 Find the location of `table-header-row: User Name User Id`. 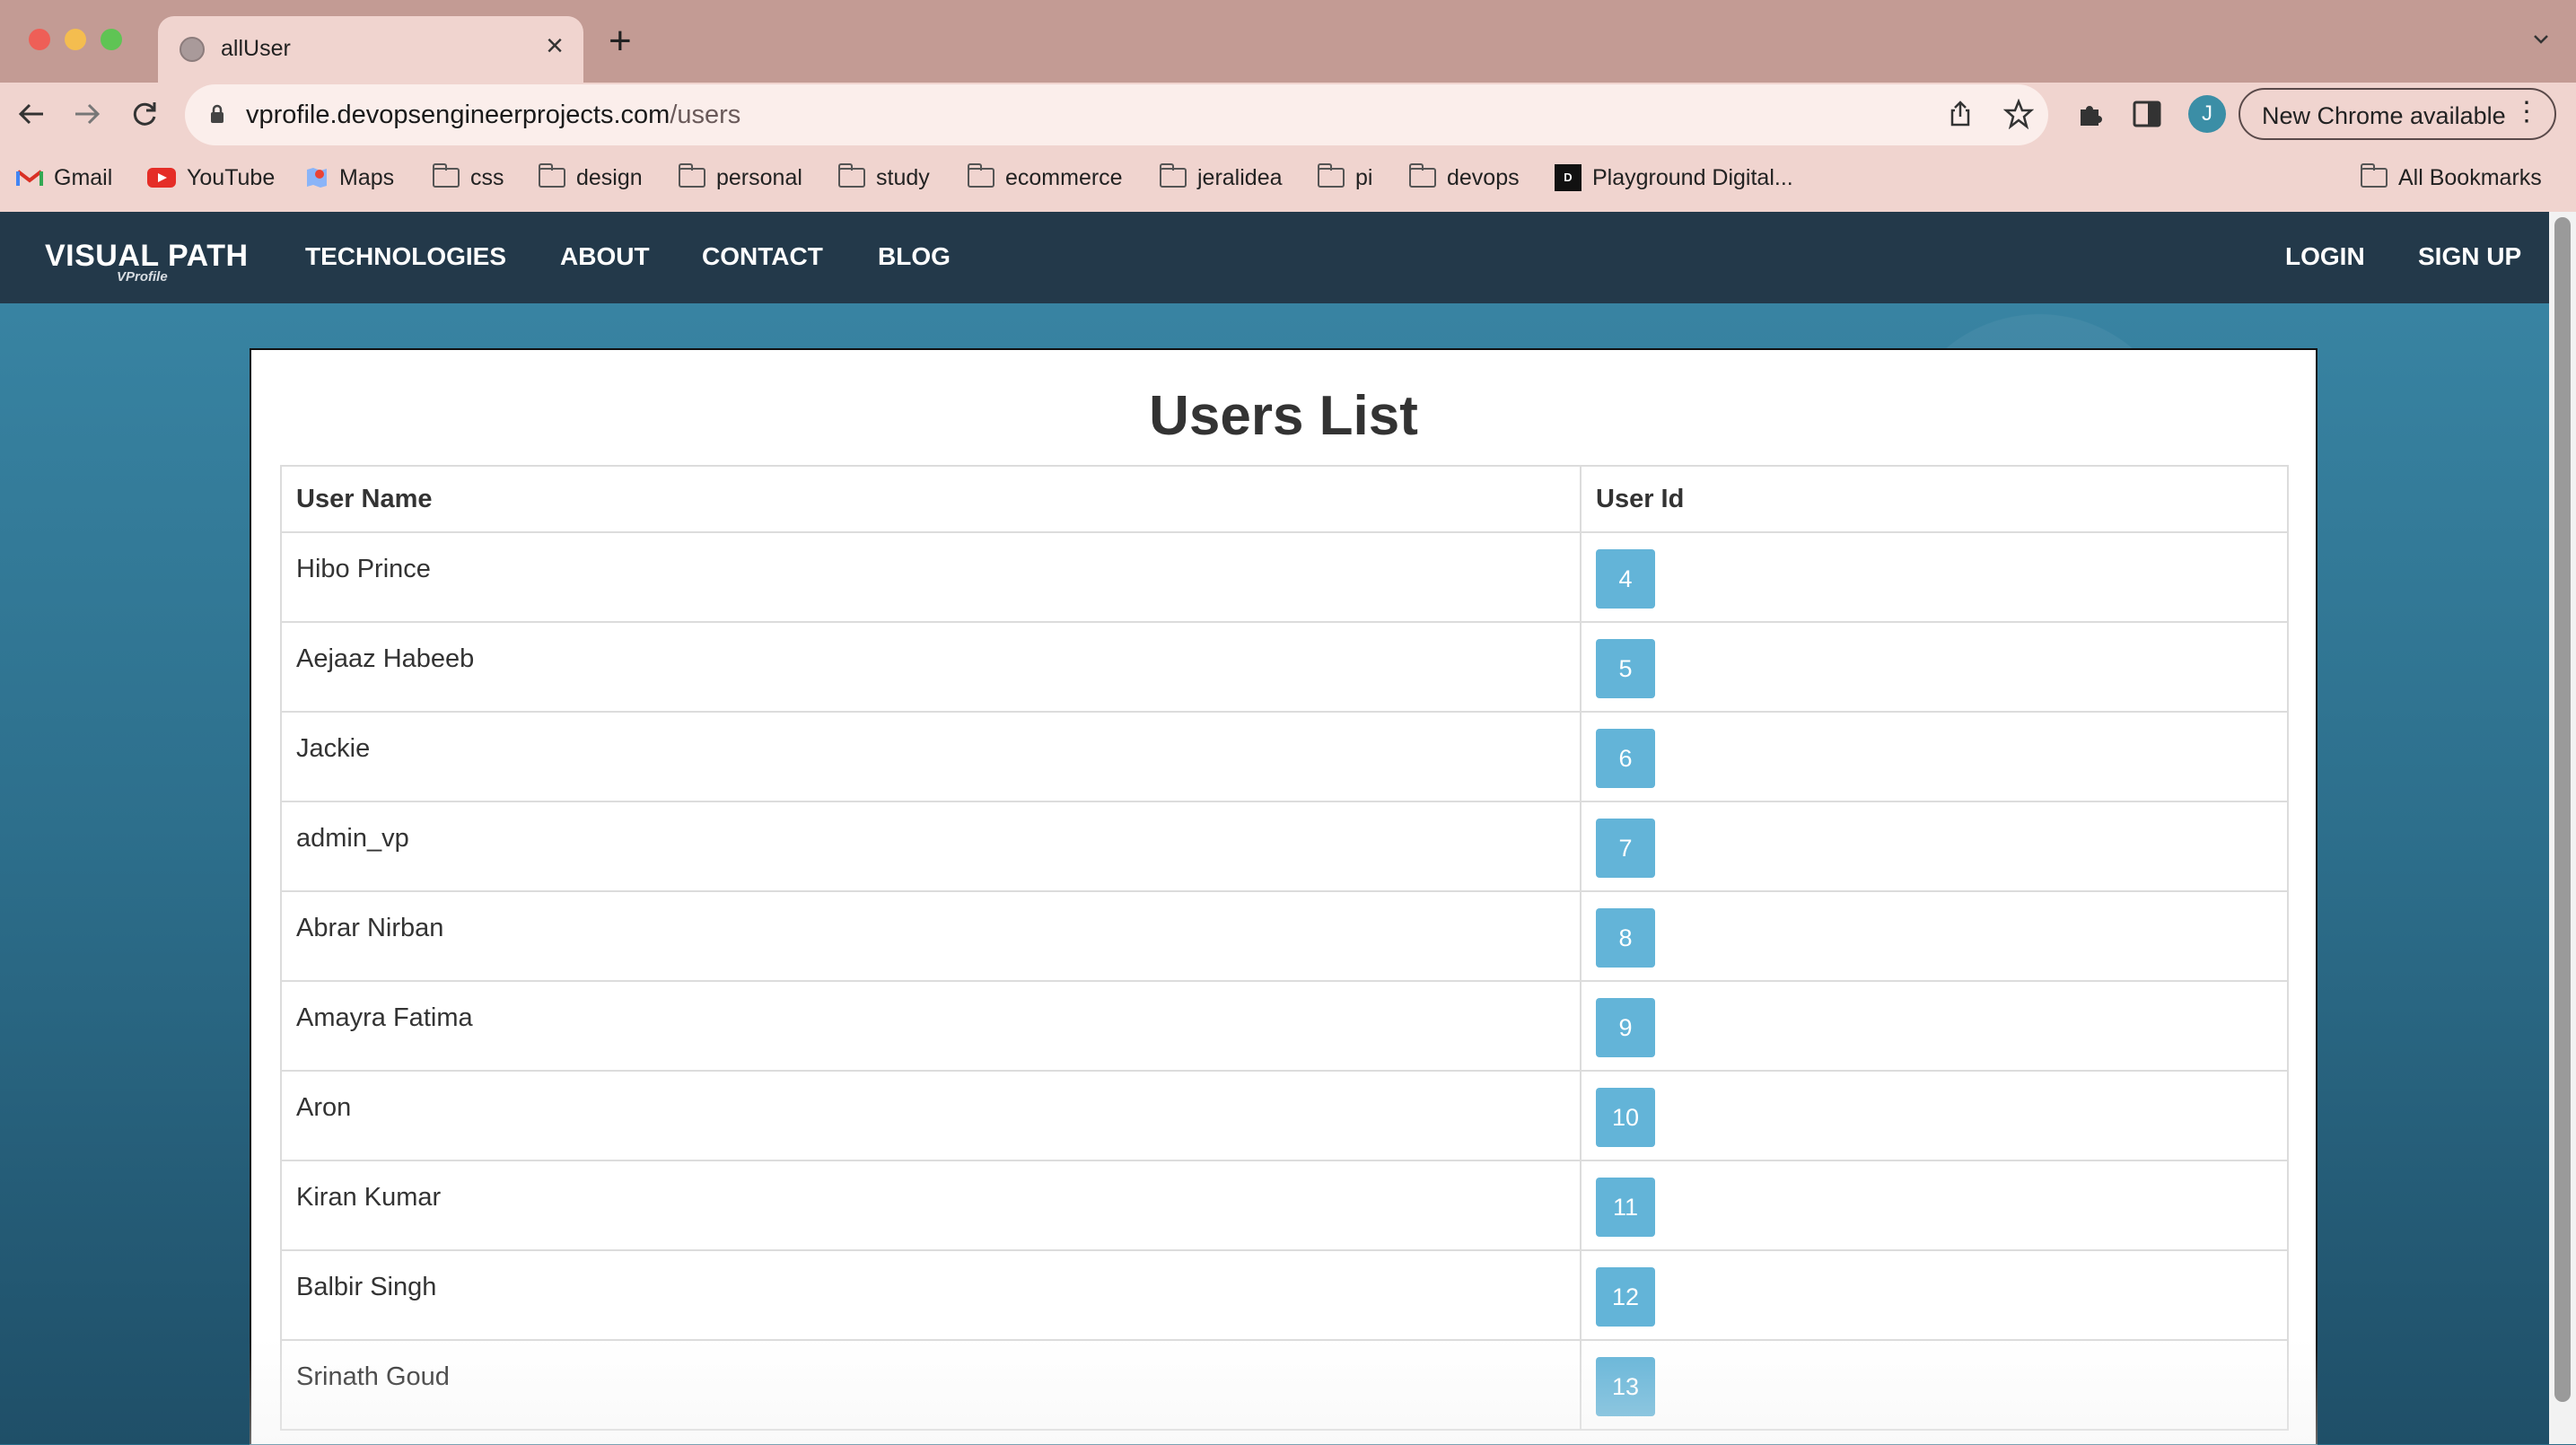

table-header-row: User Name User Id is located at coordinates (1284, 499).